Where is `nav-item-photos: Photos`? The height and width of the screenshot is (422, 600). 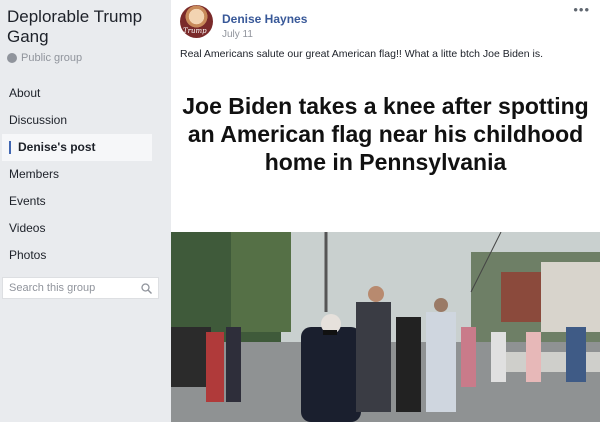 nav-item-photos: Photos is located at coordinates (84, 255).